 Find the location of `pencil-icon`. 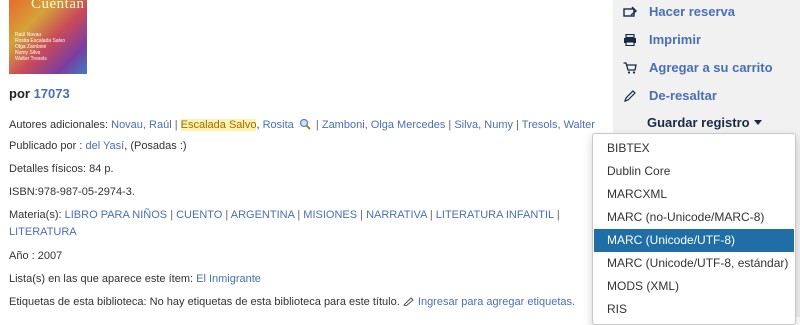

pencil-icon is located at coordinates (630, 96).